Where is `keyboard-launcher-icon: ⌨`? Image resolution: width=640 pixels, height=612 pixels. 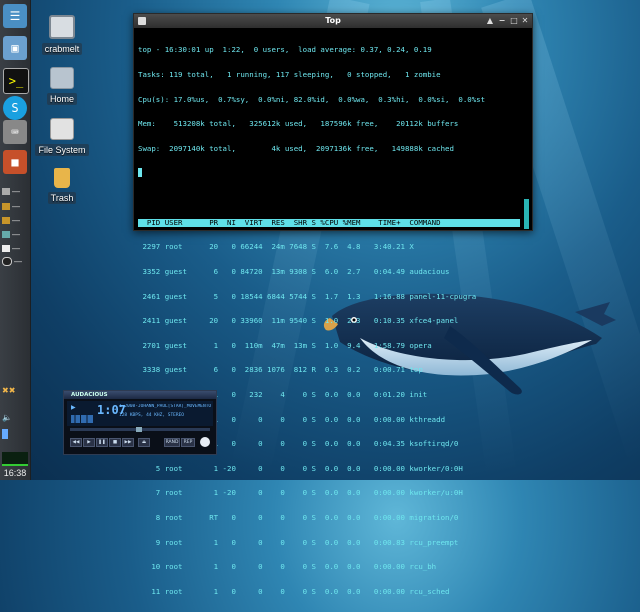 keyboard-launcher-icon: ⌨ is located at coordinates (15, 132).